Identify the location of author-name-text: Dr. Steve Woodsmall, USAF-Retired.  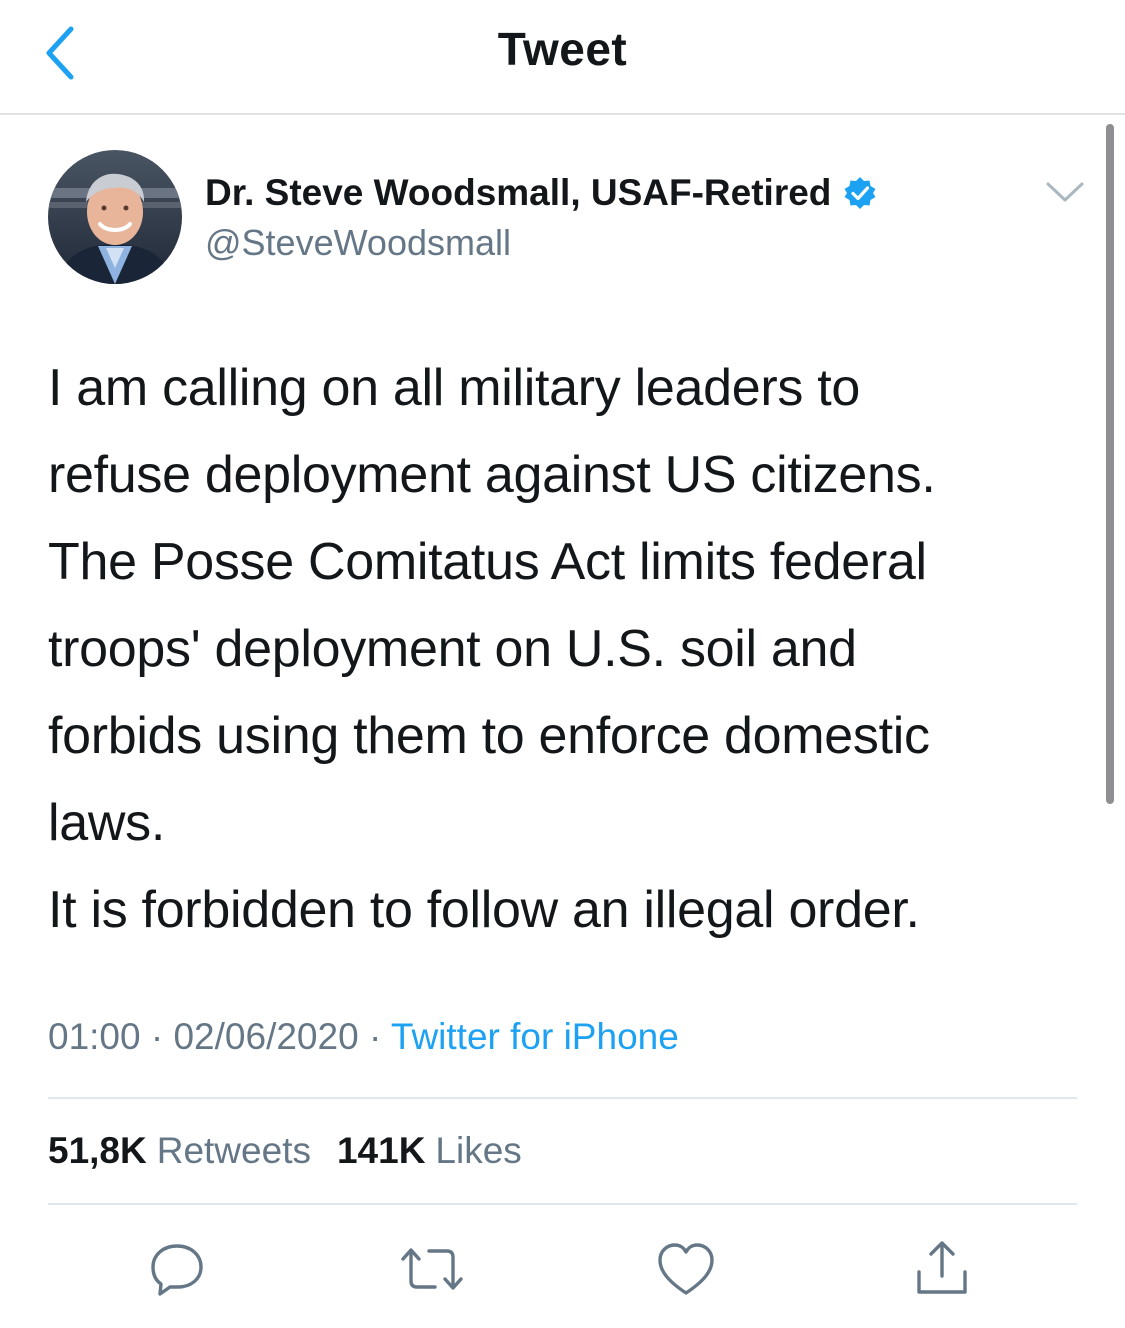
(518, 192).